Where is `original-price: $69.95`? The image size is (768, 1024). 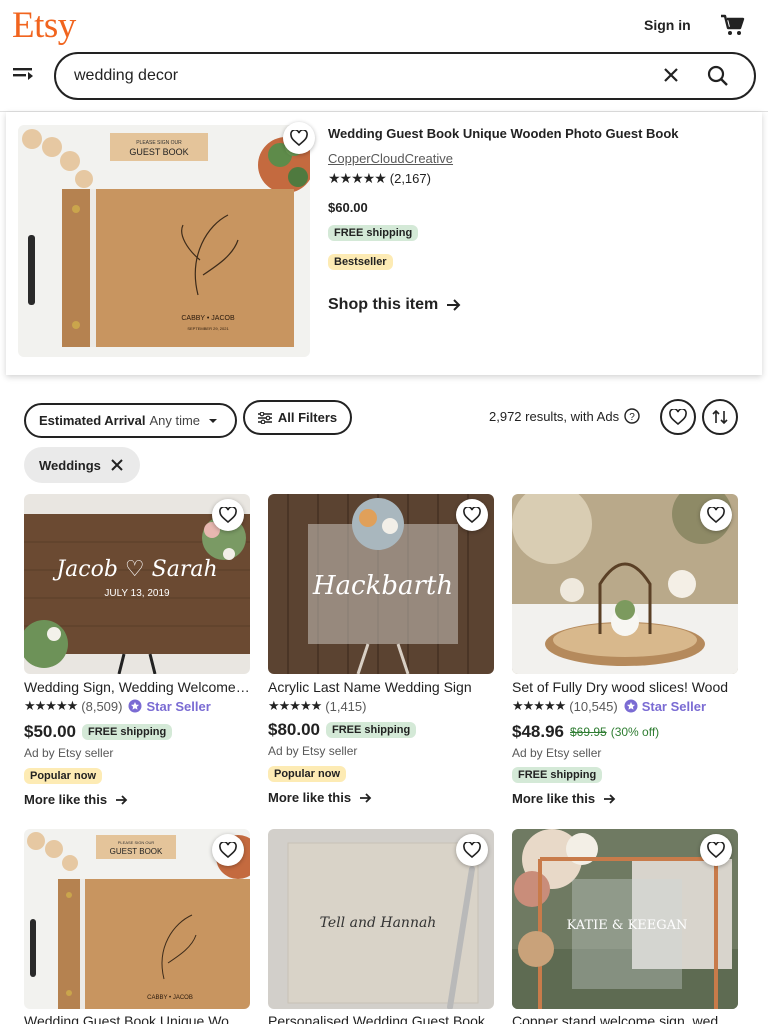 original-price: $69.95 is located at coordinates (588, 732).